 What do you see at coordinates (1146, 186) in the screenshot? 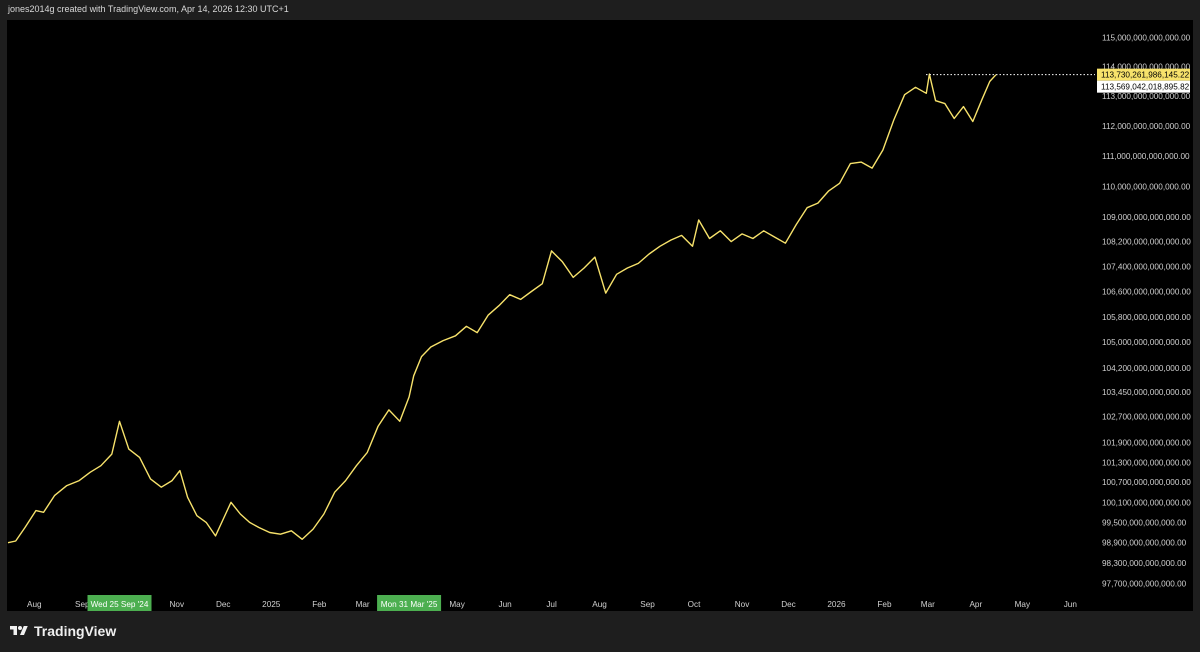
I see `y-tick-label: 110,000,000,000,000.00` at bounding box center [1146, 186].